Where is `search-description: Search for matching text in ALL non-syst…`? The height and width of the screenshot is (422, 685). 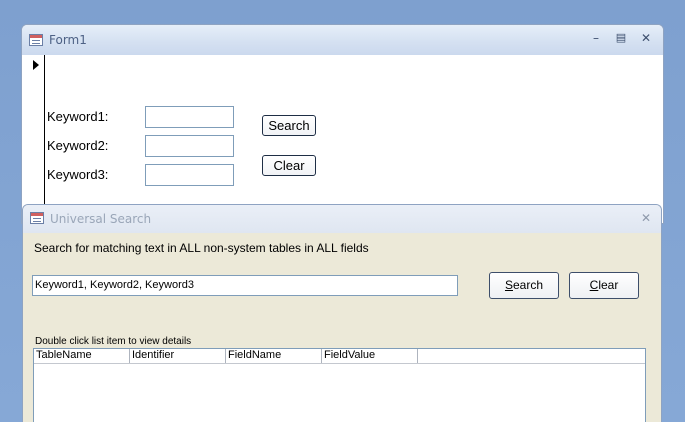 search-description: Search for matching text in ALL non-syst… is located at coordinates (201, 248).